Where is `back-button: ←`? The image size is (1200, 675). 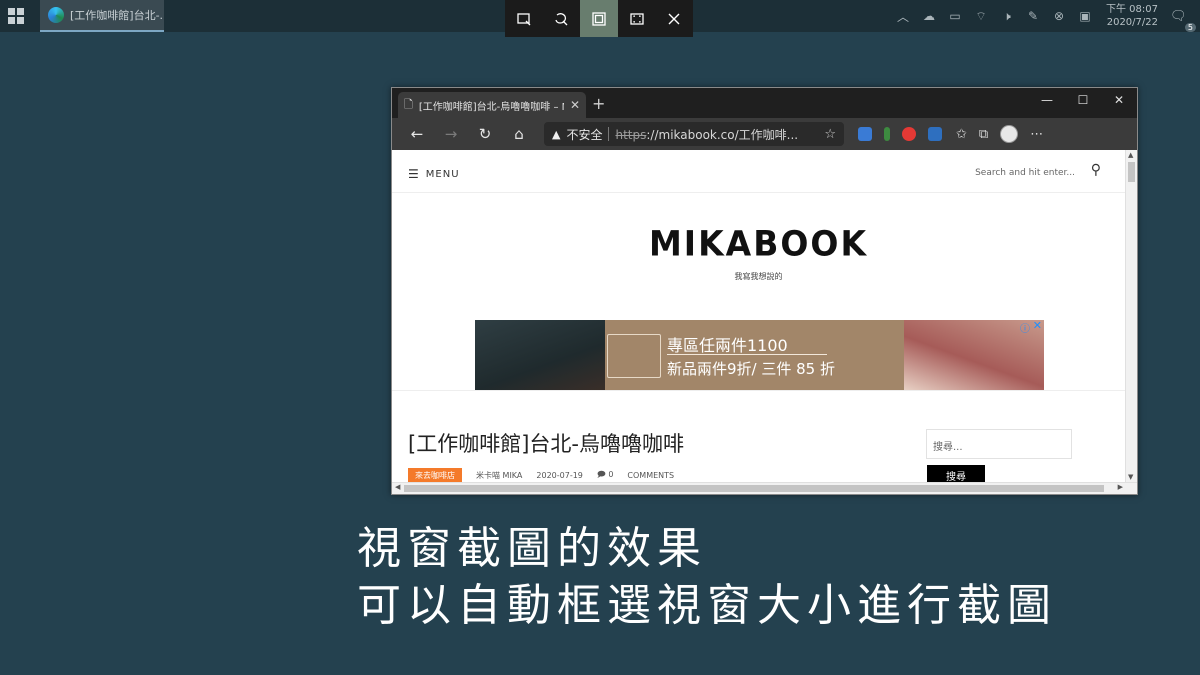
back-button: ← is located at coordinates (417, 134).